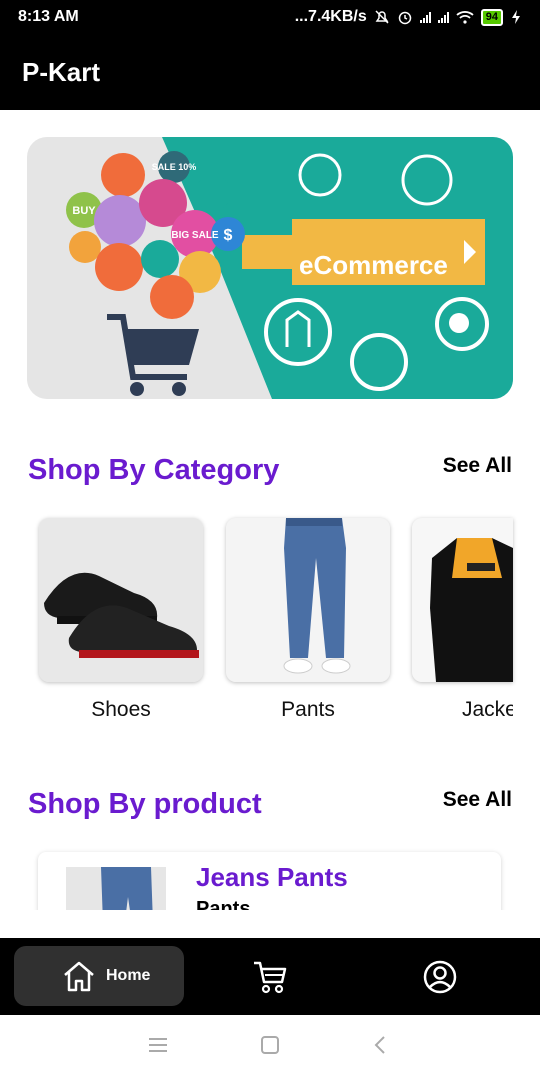 The width and height of the screenshot is (540, 1080). What do you see at coordinates (404, 18) in the screenshot?
I see `alarm-icon` at bounding box center [404, 18].